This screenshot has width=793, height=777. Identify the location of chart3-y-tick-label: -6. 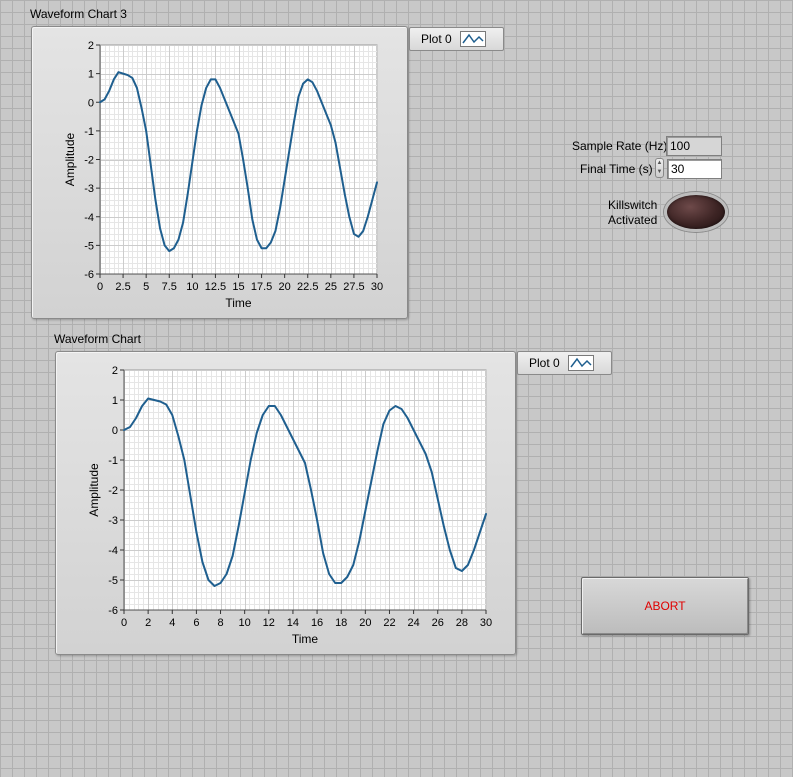
(89, 275).